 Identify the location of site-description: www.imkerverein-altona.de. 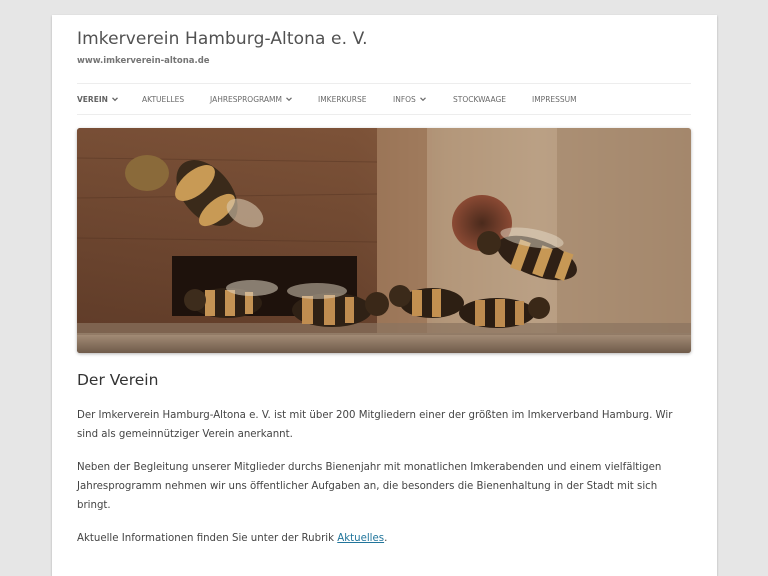
(143, 61).